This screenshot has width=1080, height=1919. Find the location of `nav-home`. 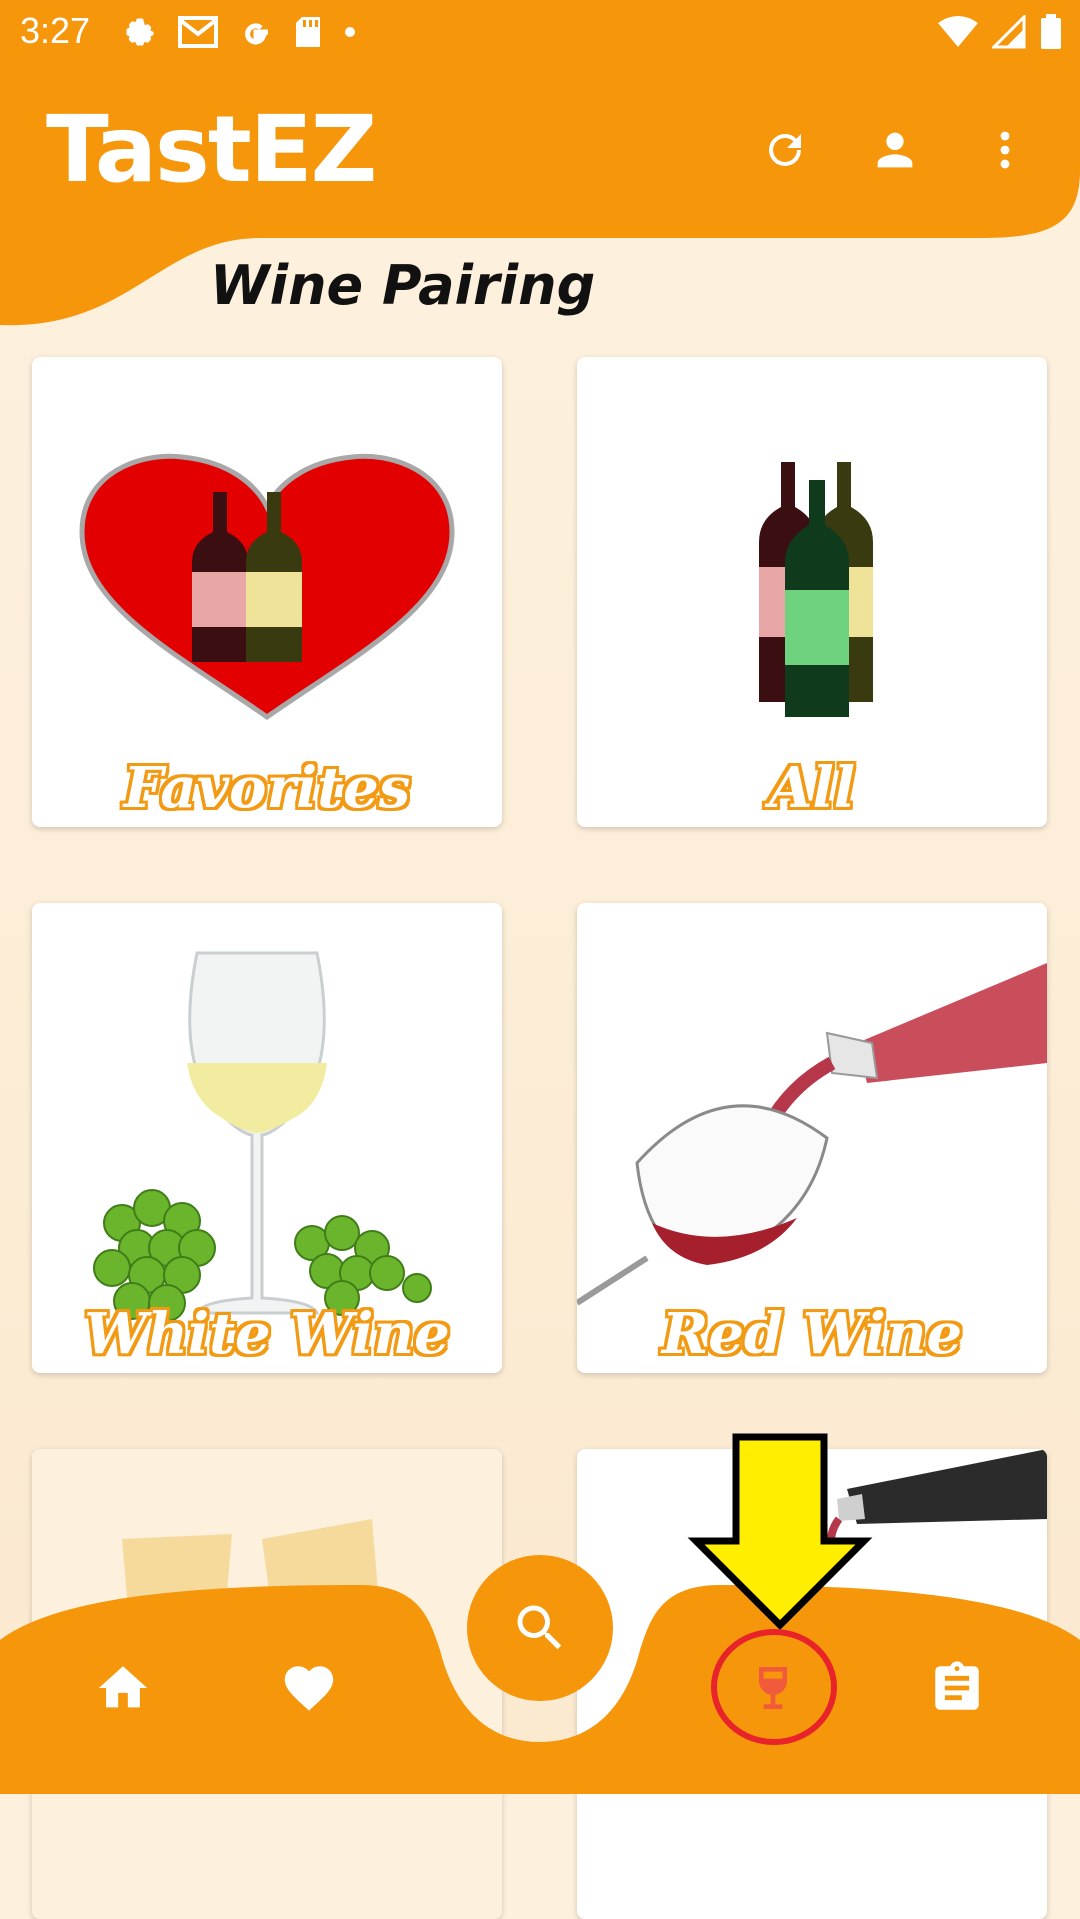

nav-home is located at coordinates (123, 1688).